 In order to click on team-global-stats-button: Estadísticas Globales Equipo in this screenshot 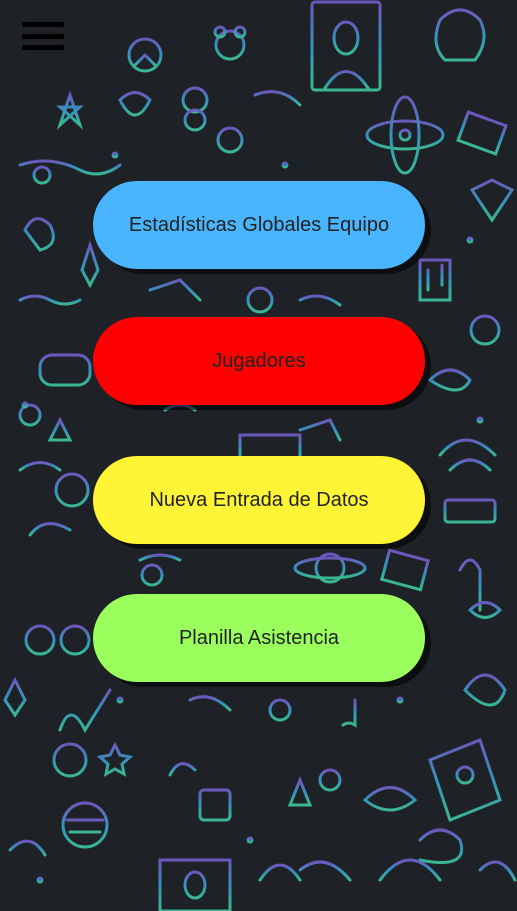, I will do `click(259, 225)`.